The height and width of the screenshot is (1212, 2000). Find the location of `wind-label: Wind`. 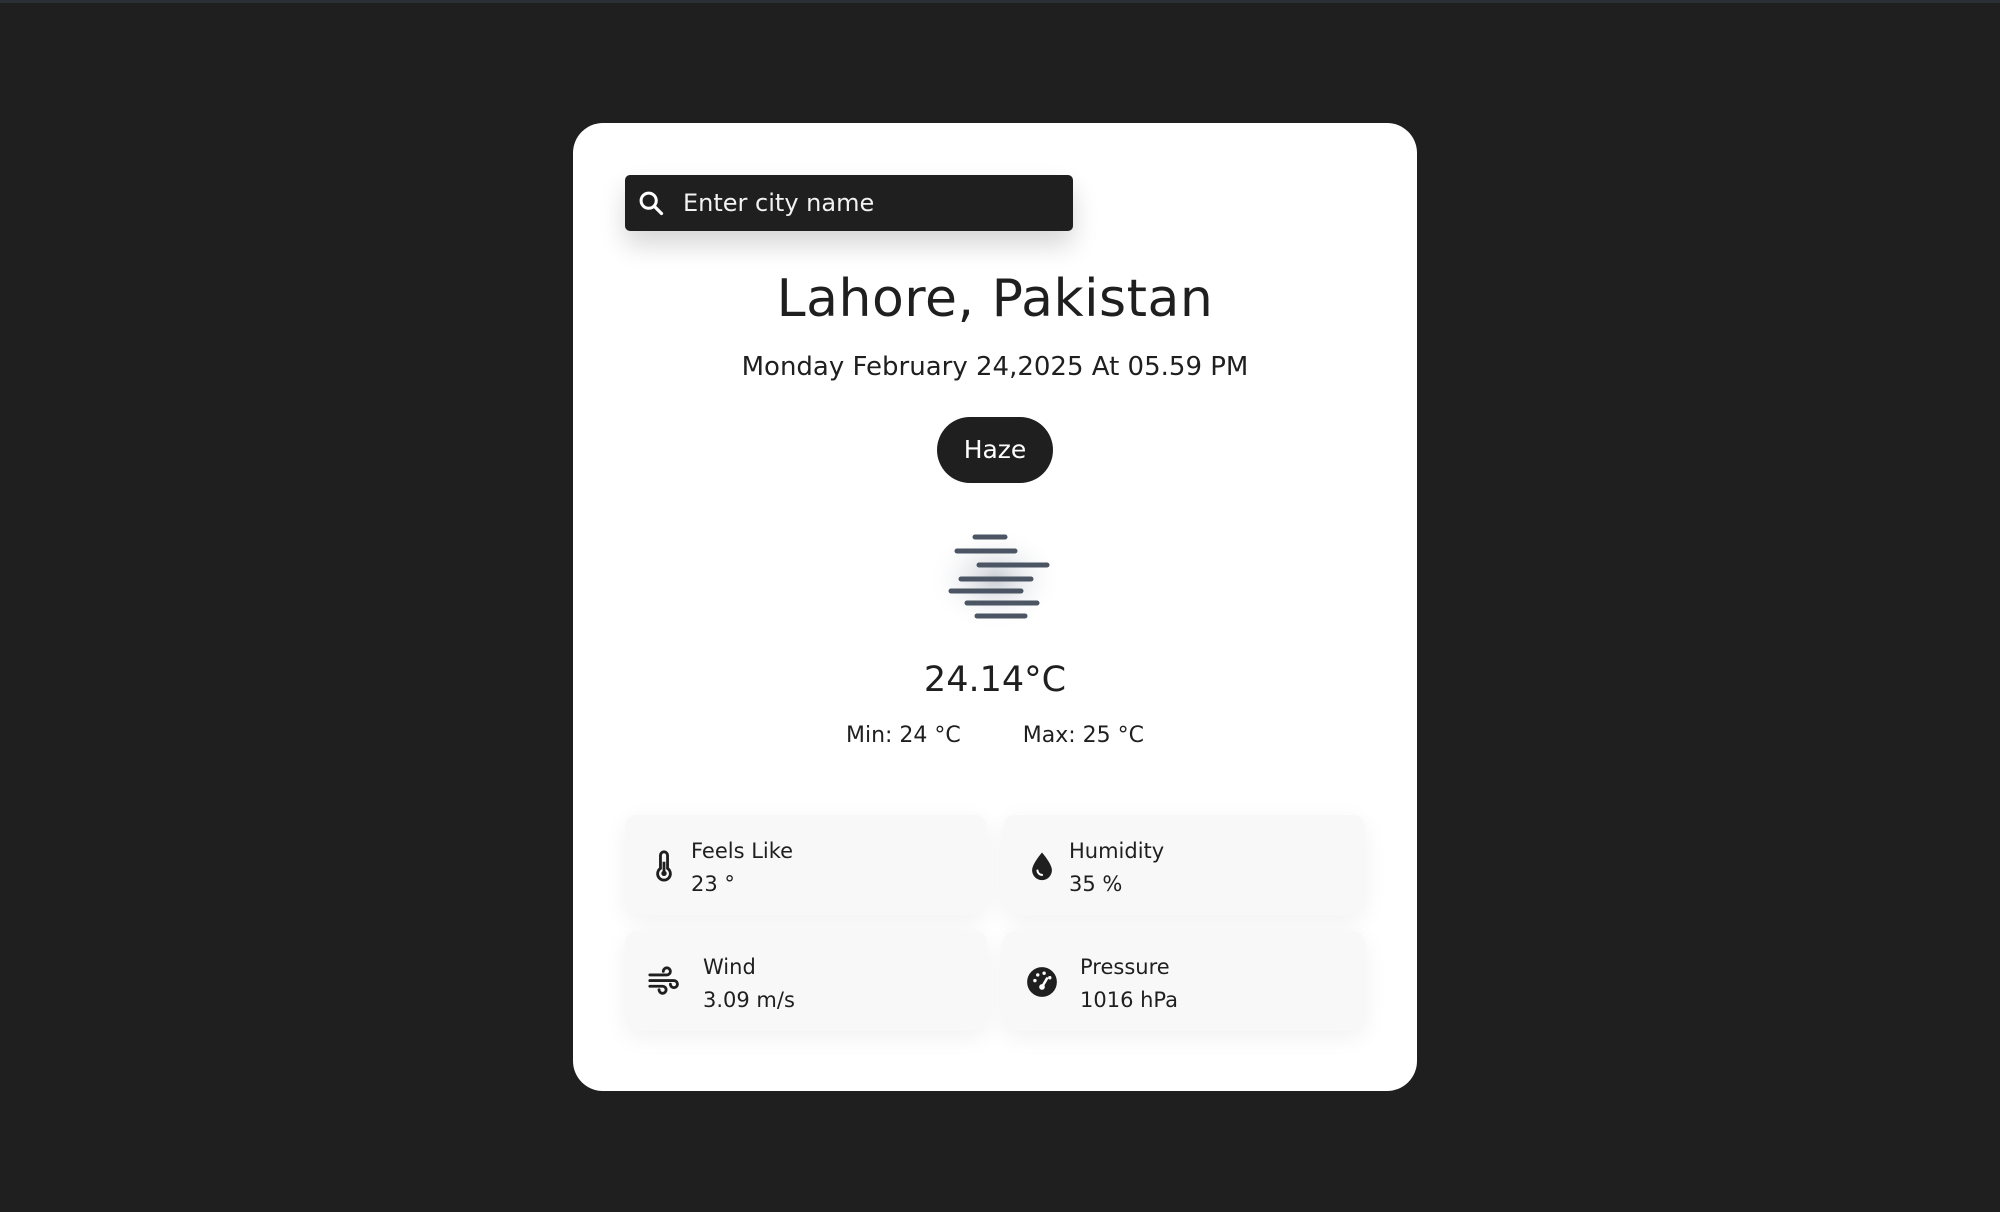

wind-label: Wind is located at coordinates (729, 967).